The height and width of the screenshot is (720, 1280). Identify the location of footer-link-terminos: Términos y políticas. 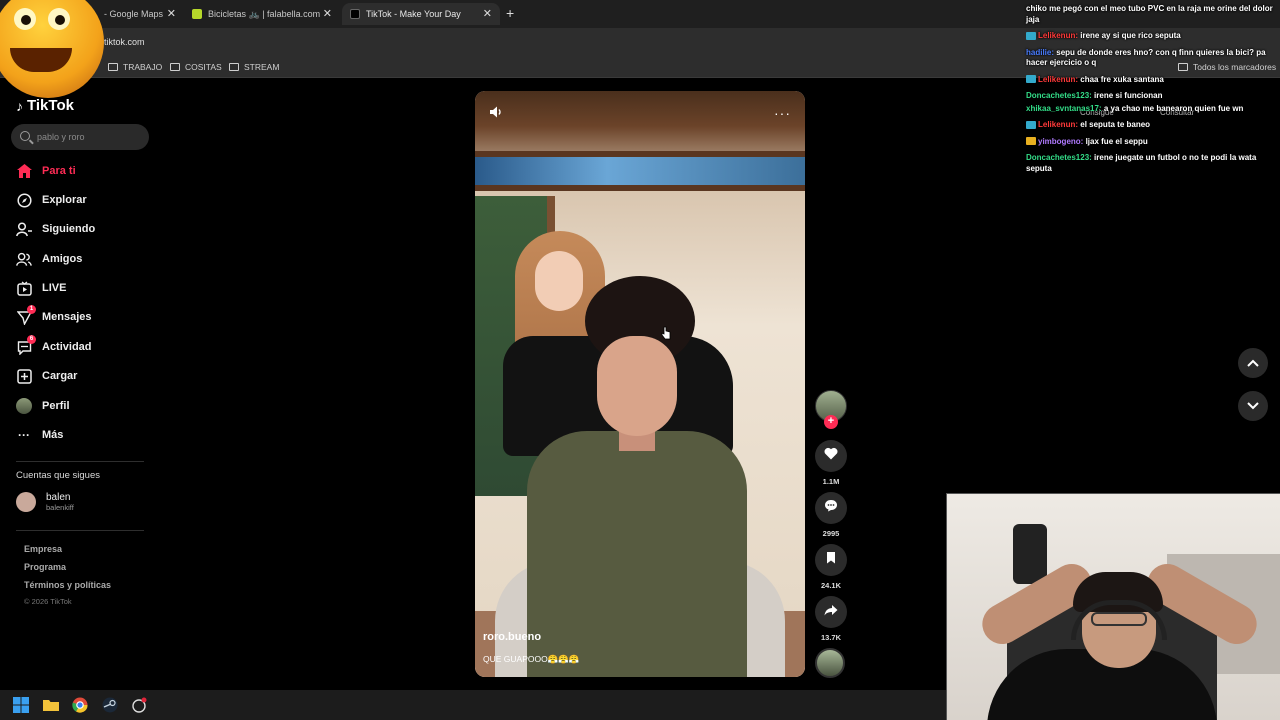
(67, 585).